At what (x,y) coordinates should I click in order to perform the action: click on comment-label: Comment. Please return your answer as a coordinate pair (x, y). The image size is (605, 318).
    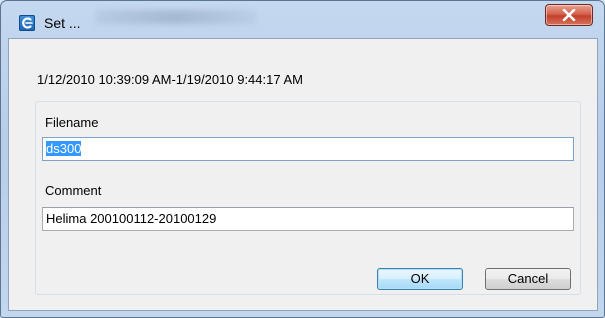
    Looking at the image, I should click on (73, 190).